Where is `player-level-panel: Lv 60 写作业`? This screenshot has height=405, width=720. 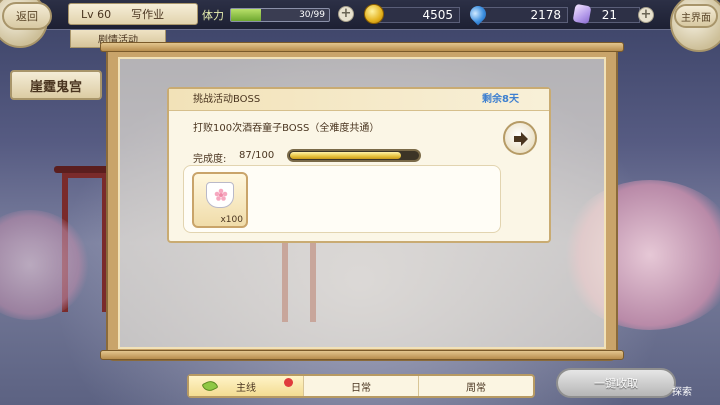
player-level-panel: Lv 60 写作业 is located at coordinates (133, 14).